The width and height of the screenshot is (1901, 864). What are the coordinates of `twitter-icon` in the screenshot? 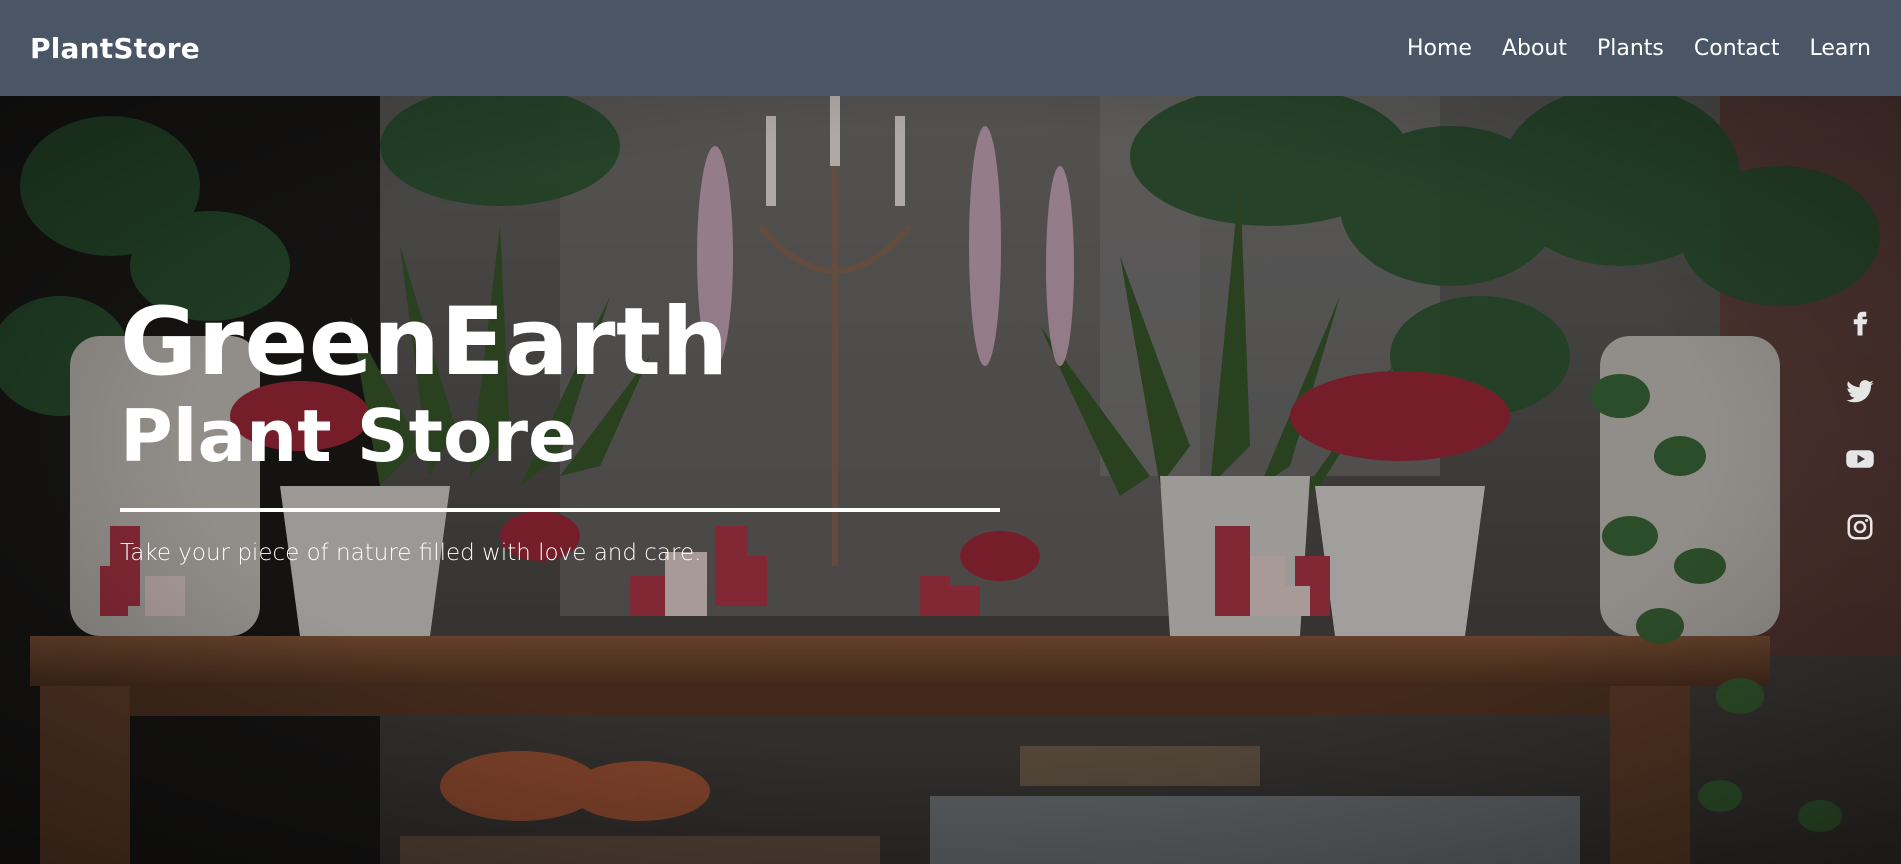 It's located at (1860, 391).